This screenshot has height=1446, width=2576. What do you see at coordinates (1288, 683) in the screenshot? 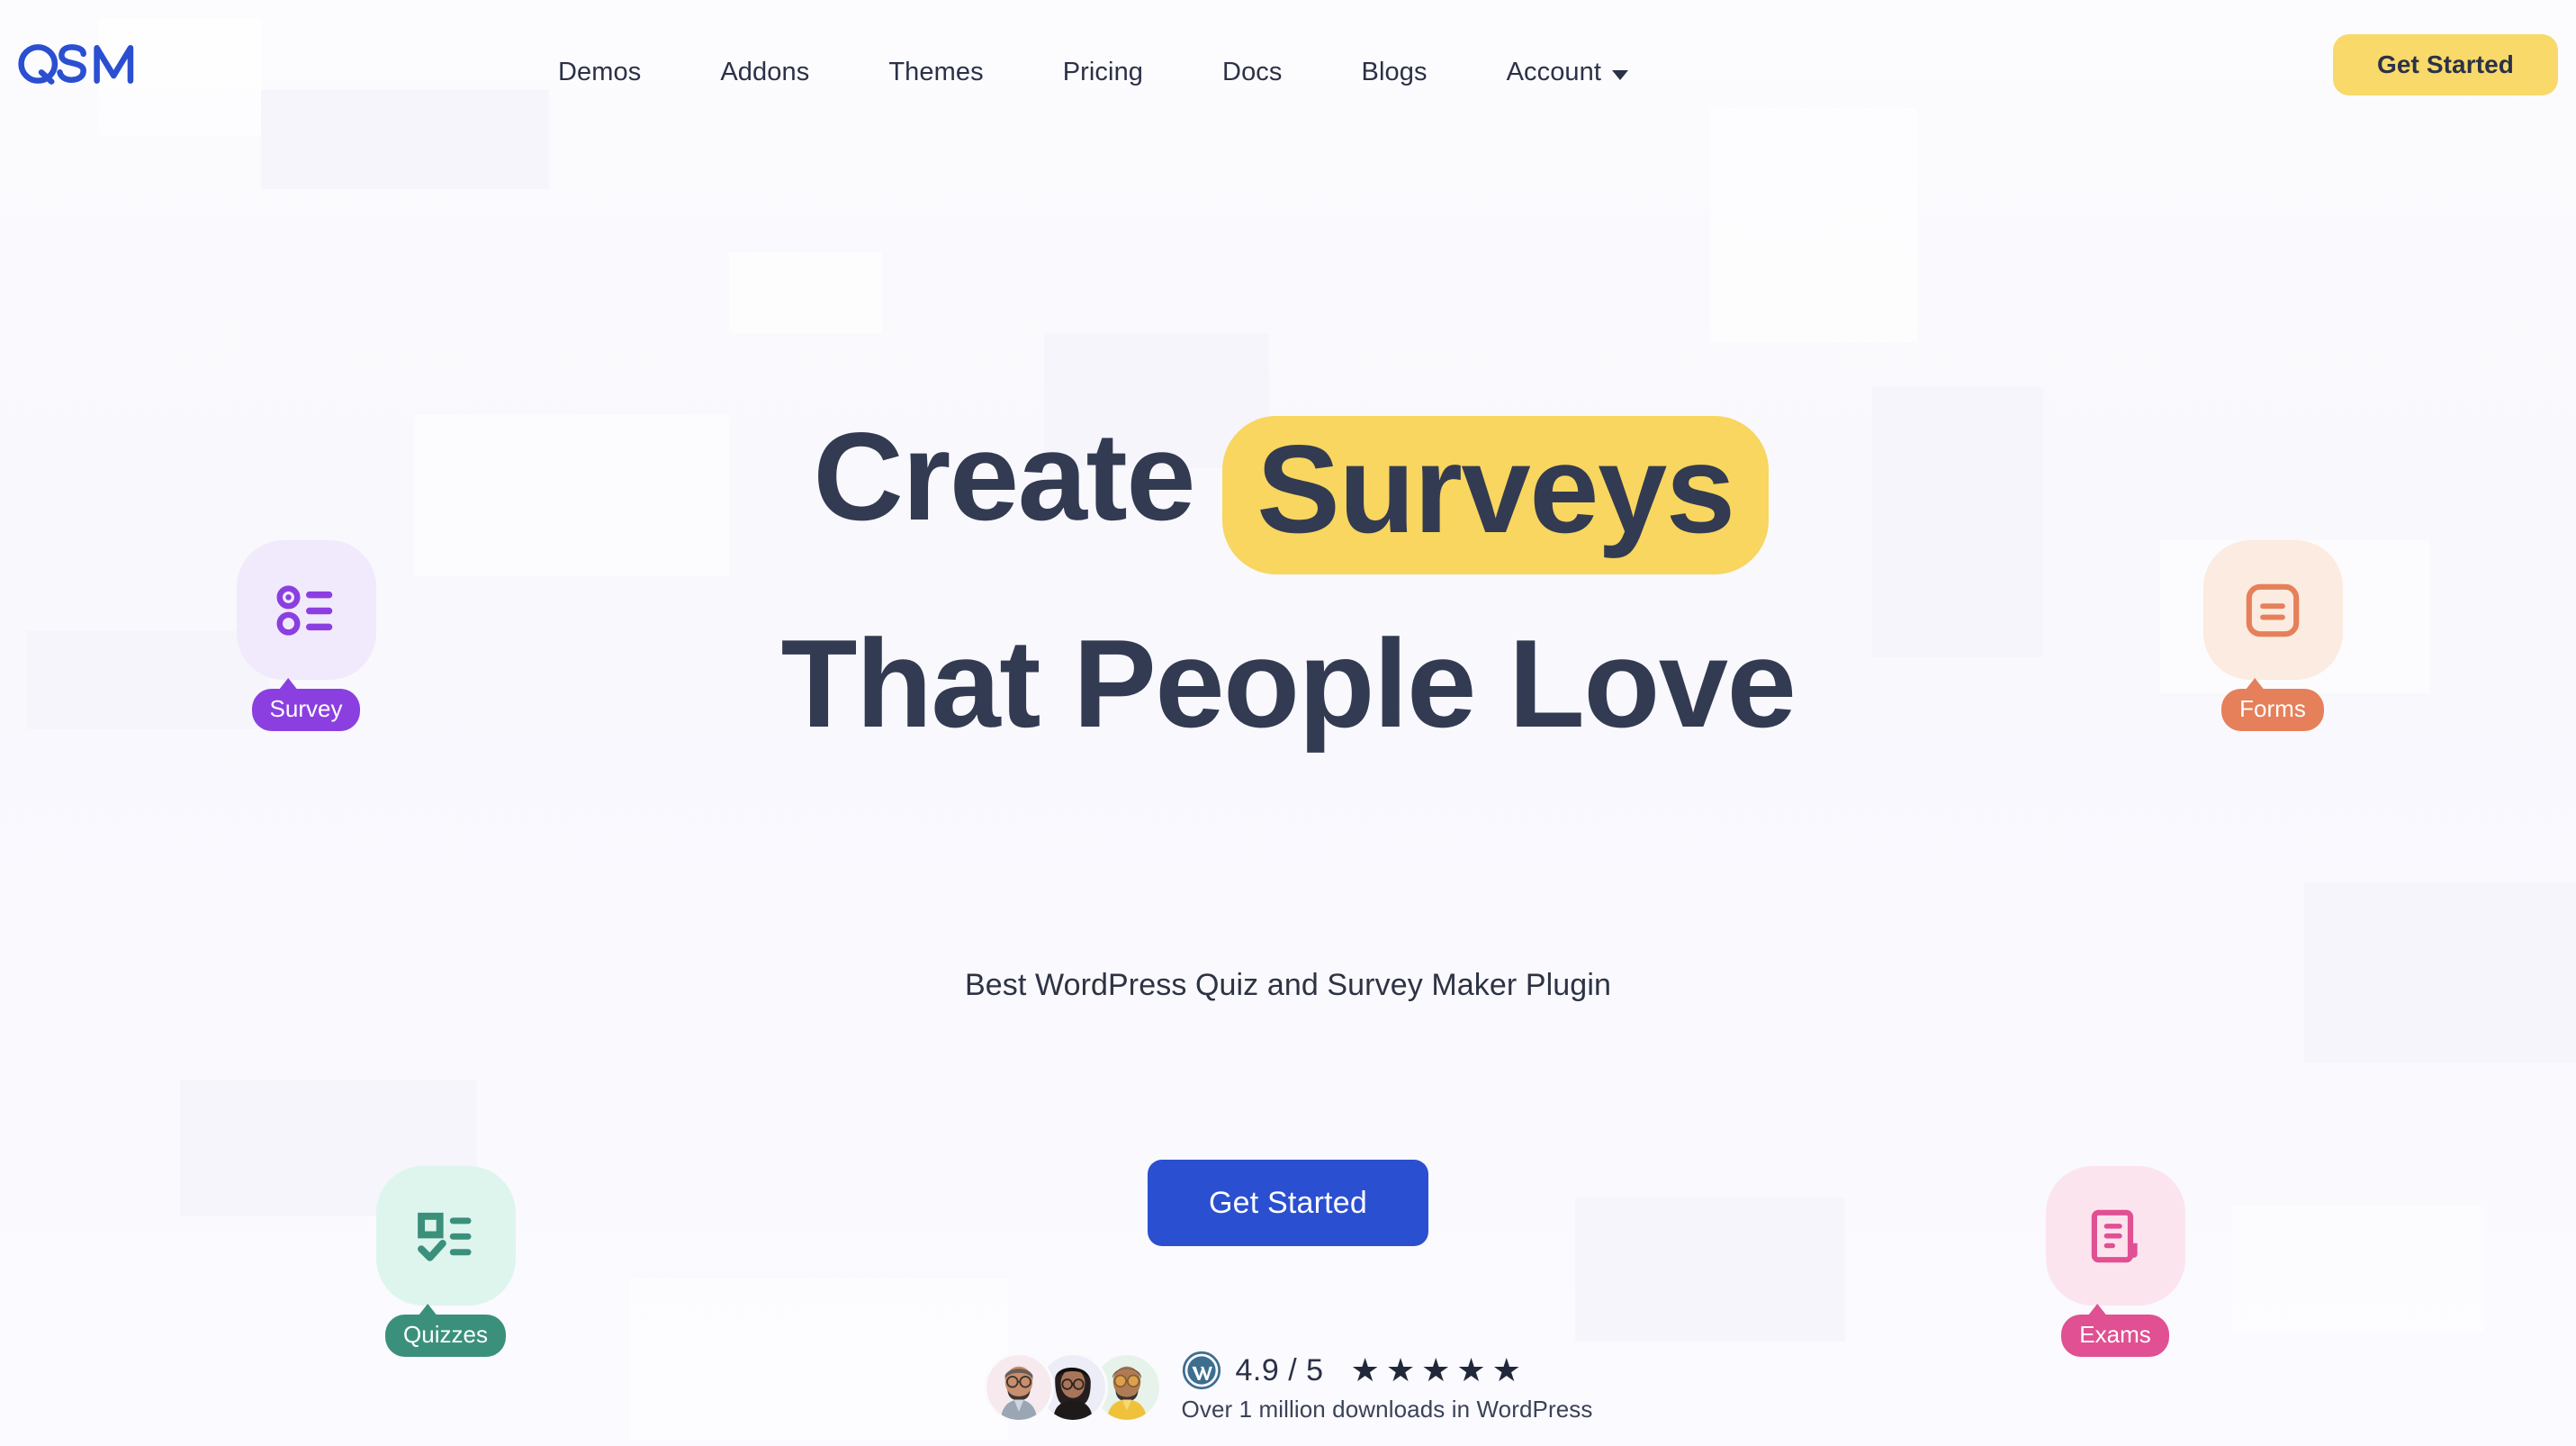
I see `hero-headline-line-2: That People Love` at bounding box center [1288, 683].